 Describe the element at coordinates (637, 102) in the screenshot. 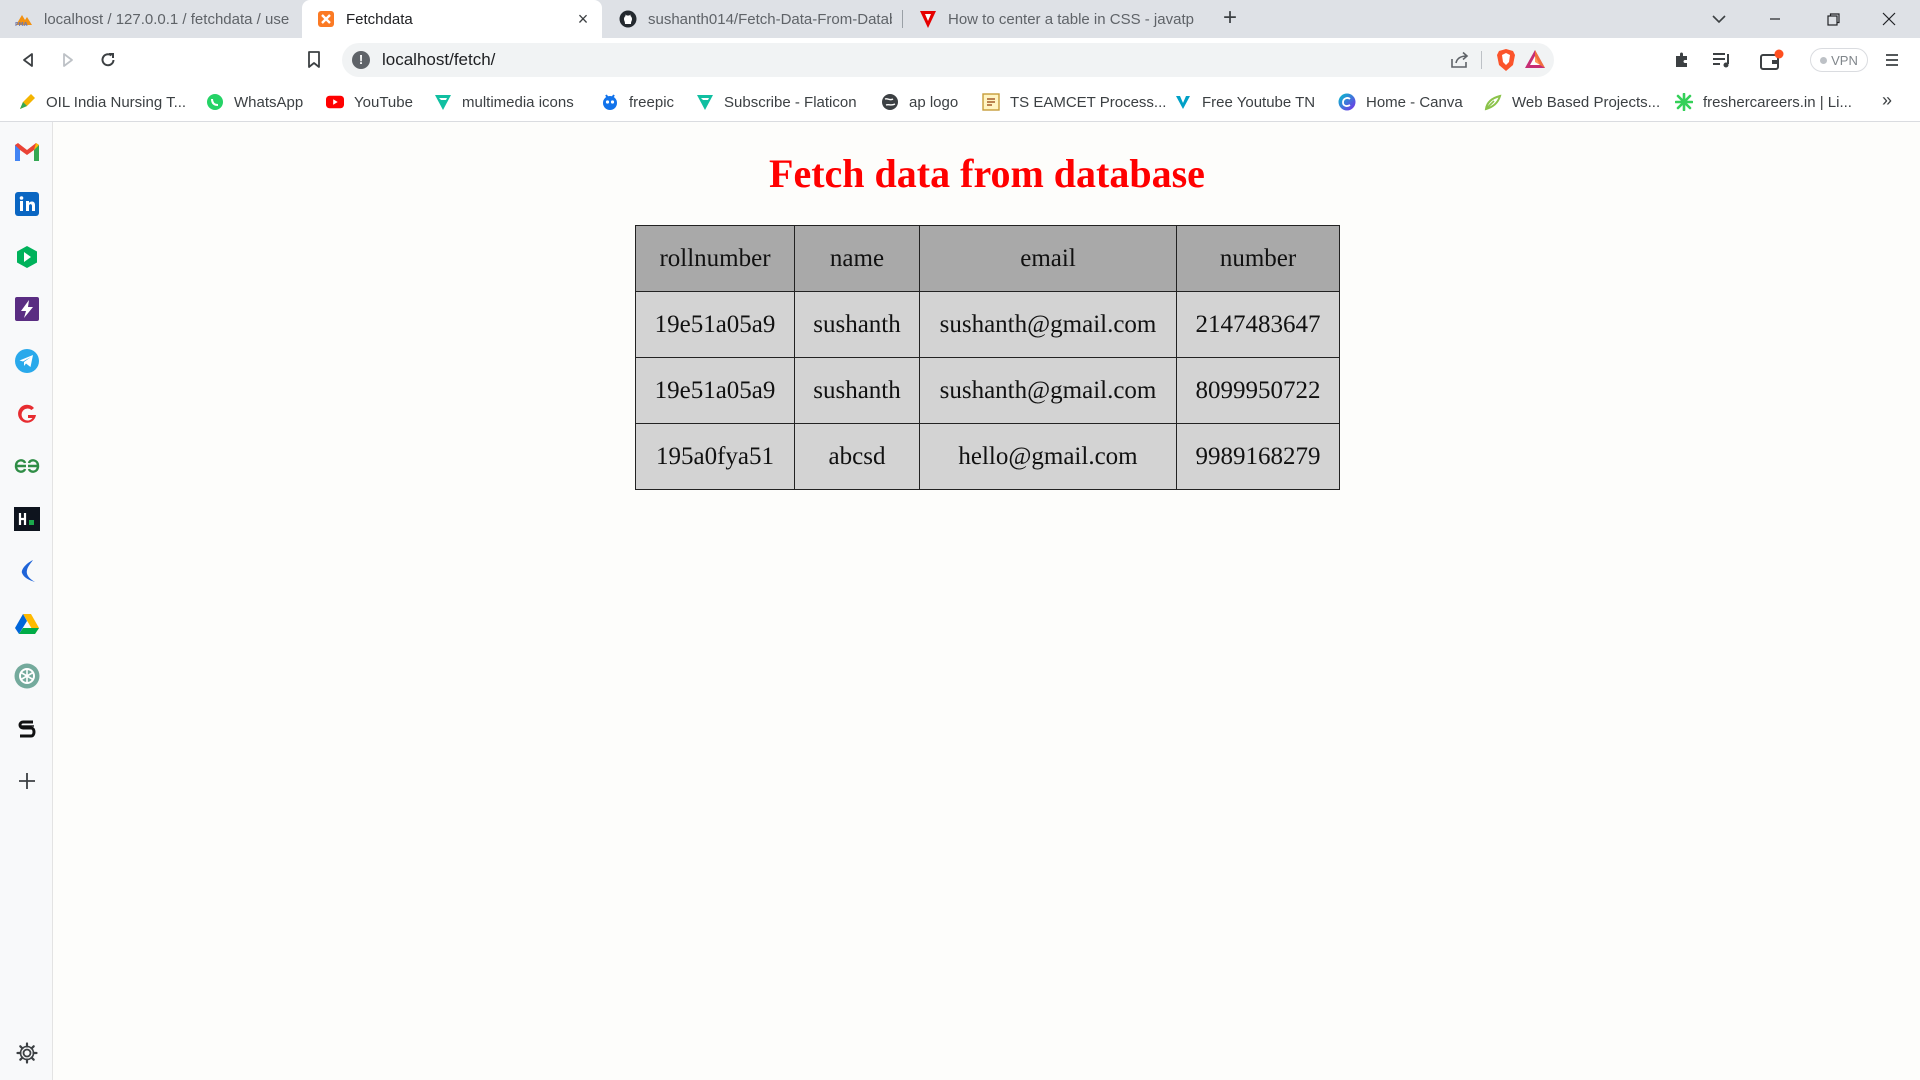

I see `bookmark-freepic: freepic` at that location.